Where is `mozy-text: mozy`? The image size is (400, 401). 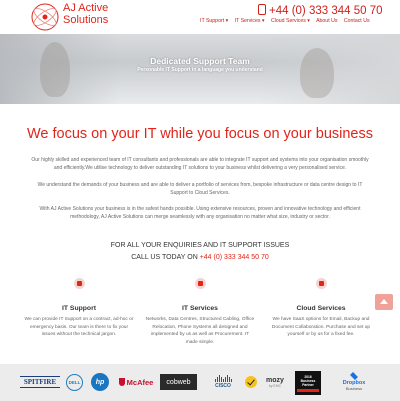
mozy-text: mozy is located at coordinates (275, 380).